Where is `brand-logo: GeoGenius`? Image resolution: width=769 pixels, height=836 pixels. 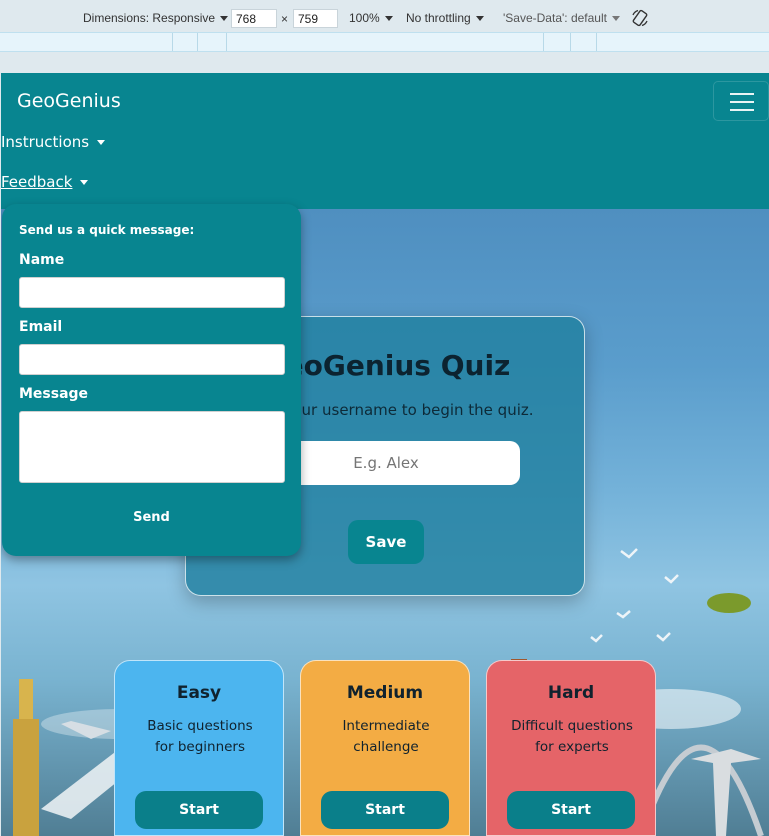
brand-logo: GeoGenius is located at coordinates (69, 101).